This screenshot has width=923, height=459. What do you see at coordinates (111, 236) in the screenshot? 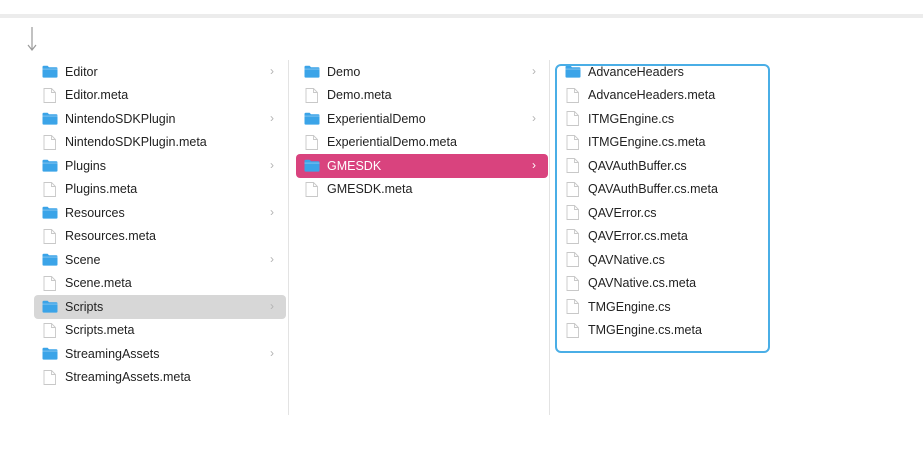
I see `item-label: Resources.meta` at bounding box center [111, 236].